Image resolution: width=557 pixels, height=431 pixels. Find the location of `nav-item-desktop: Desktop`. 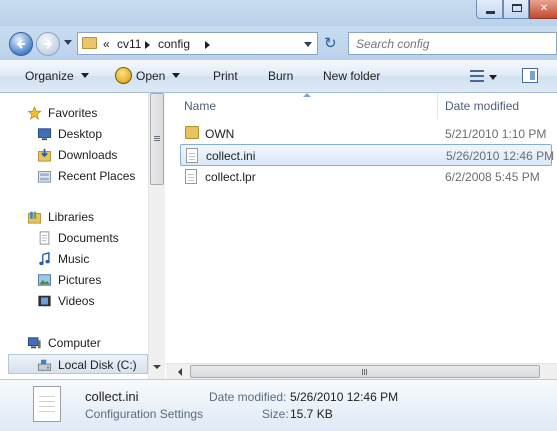

nav-item-desktop: Desktop is located at coordinates (74, 134).